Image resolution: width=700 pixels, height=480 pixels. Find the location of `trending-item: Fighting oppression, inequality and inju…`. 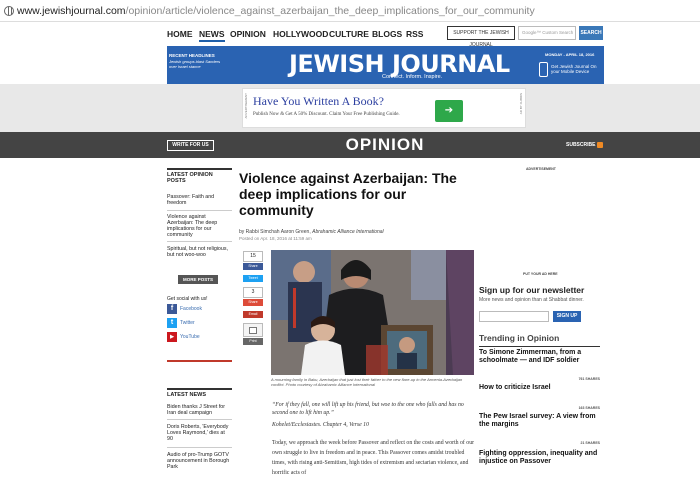

trending-item: Fighting oppression, inequality and inju… is located at coordinates (539, 458).